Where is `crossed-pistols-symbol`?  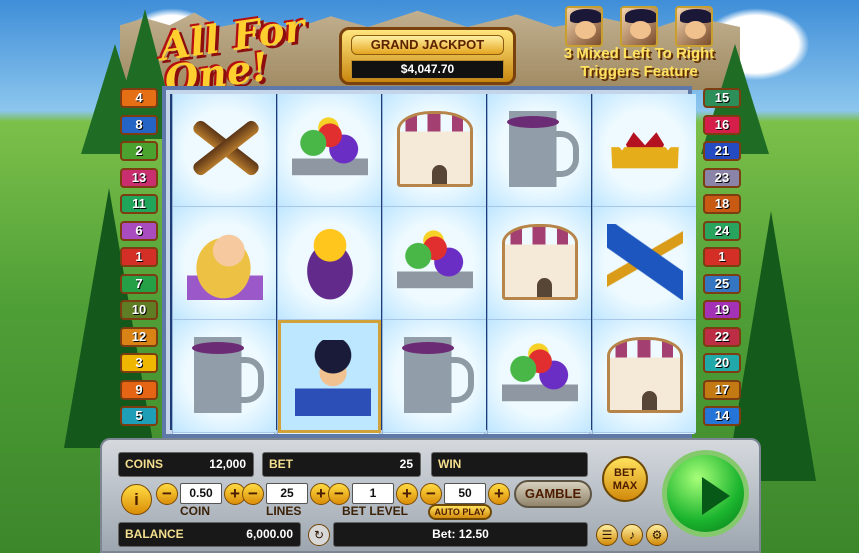
crossed-pistols-symbol is located at coordinates (225, 149).